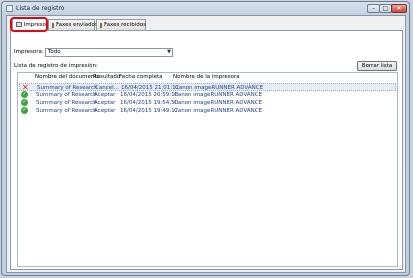 The image size is (413, 278). I want to click on printer-filter-value: Todo, so click(54, 52).